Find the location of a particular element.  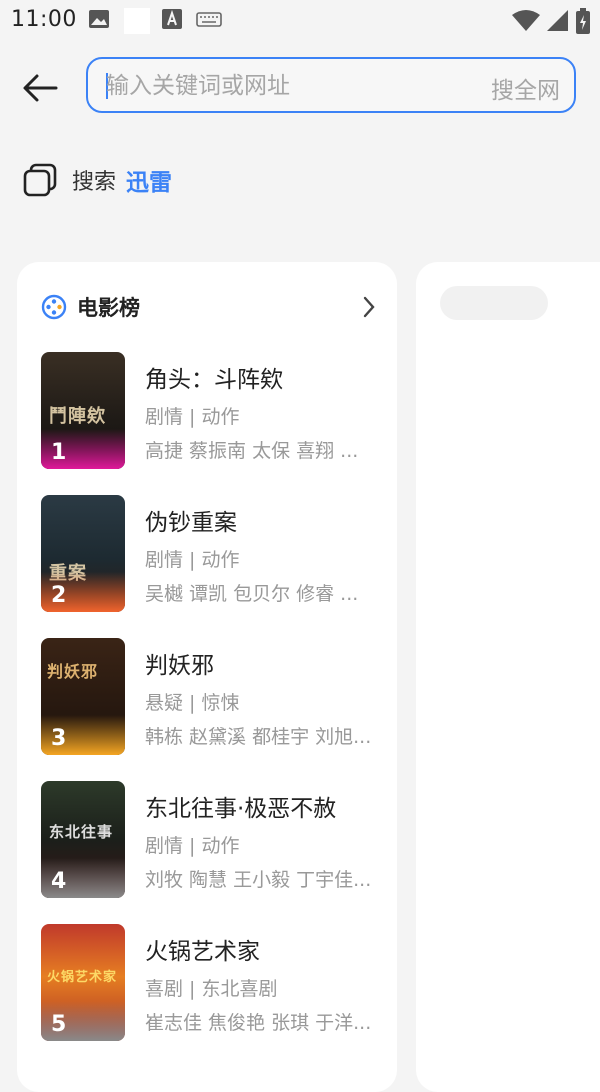

search-engine-row: 搜索 迅雷 is located at coordinates (97, 180).